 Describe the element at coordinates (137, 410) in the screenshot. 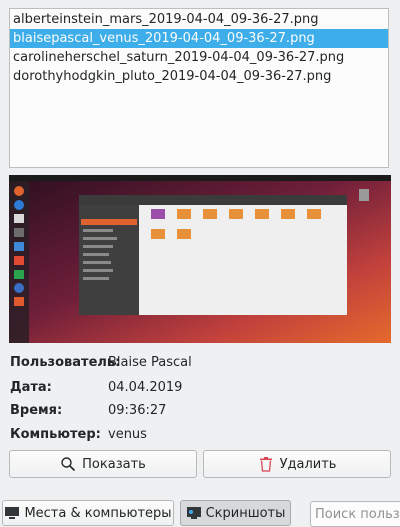

I see `time-value: 09:36:27` at that location.